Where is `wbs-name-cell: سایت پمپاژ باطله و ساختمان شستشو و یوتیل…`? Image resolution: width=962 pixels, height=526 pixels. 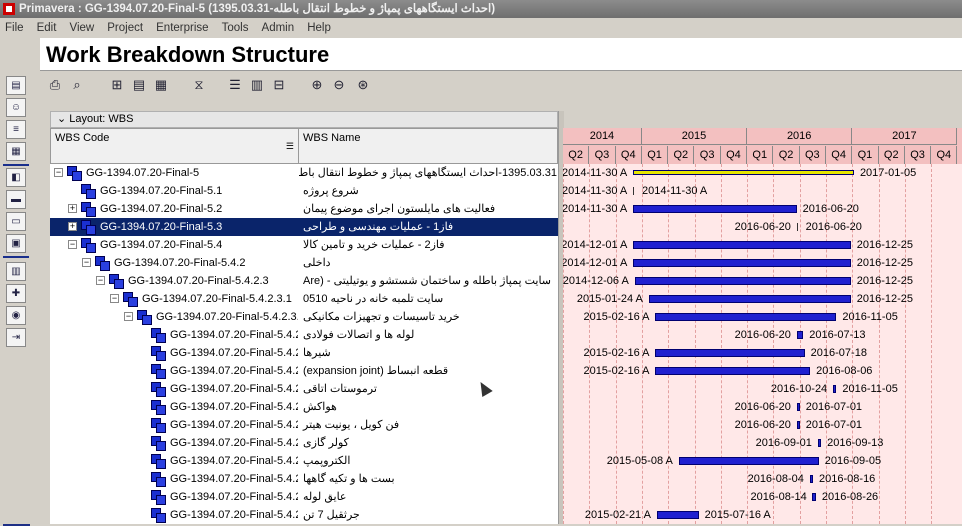
wbs-name-cell: سایت پمپاژ باطله و ساختمان شستشو و یوتیل… is located at coordinates (428, 281).